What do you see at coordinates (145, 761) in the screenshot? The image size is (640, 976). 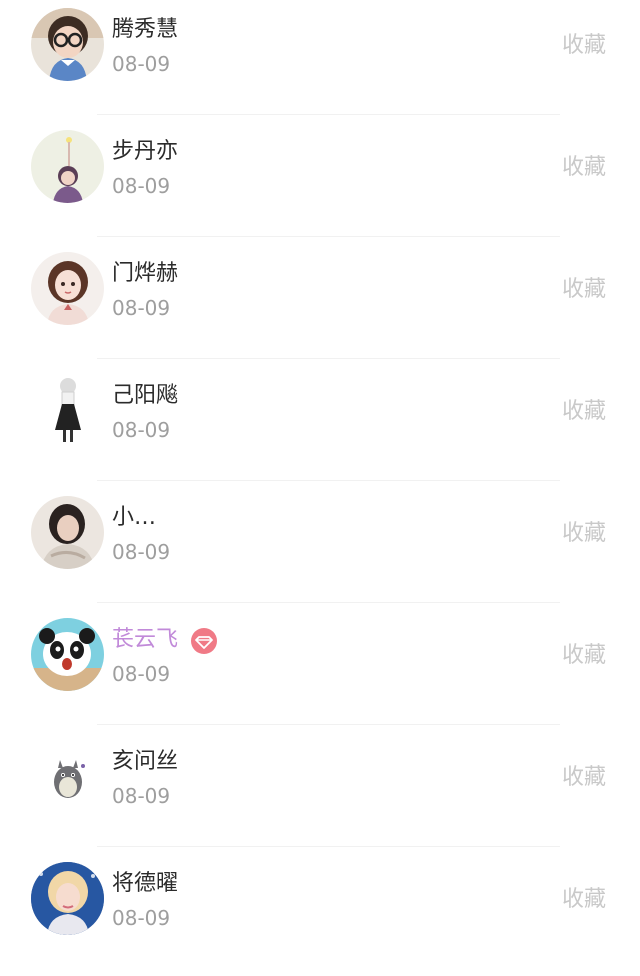 I see `user-name: 亥问丝` at bounding box center [145, 761].